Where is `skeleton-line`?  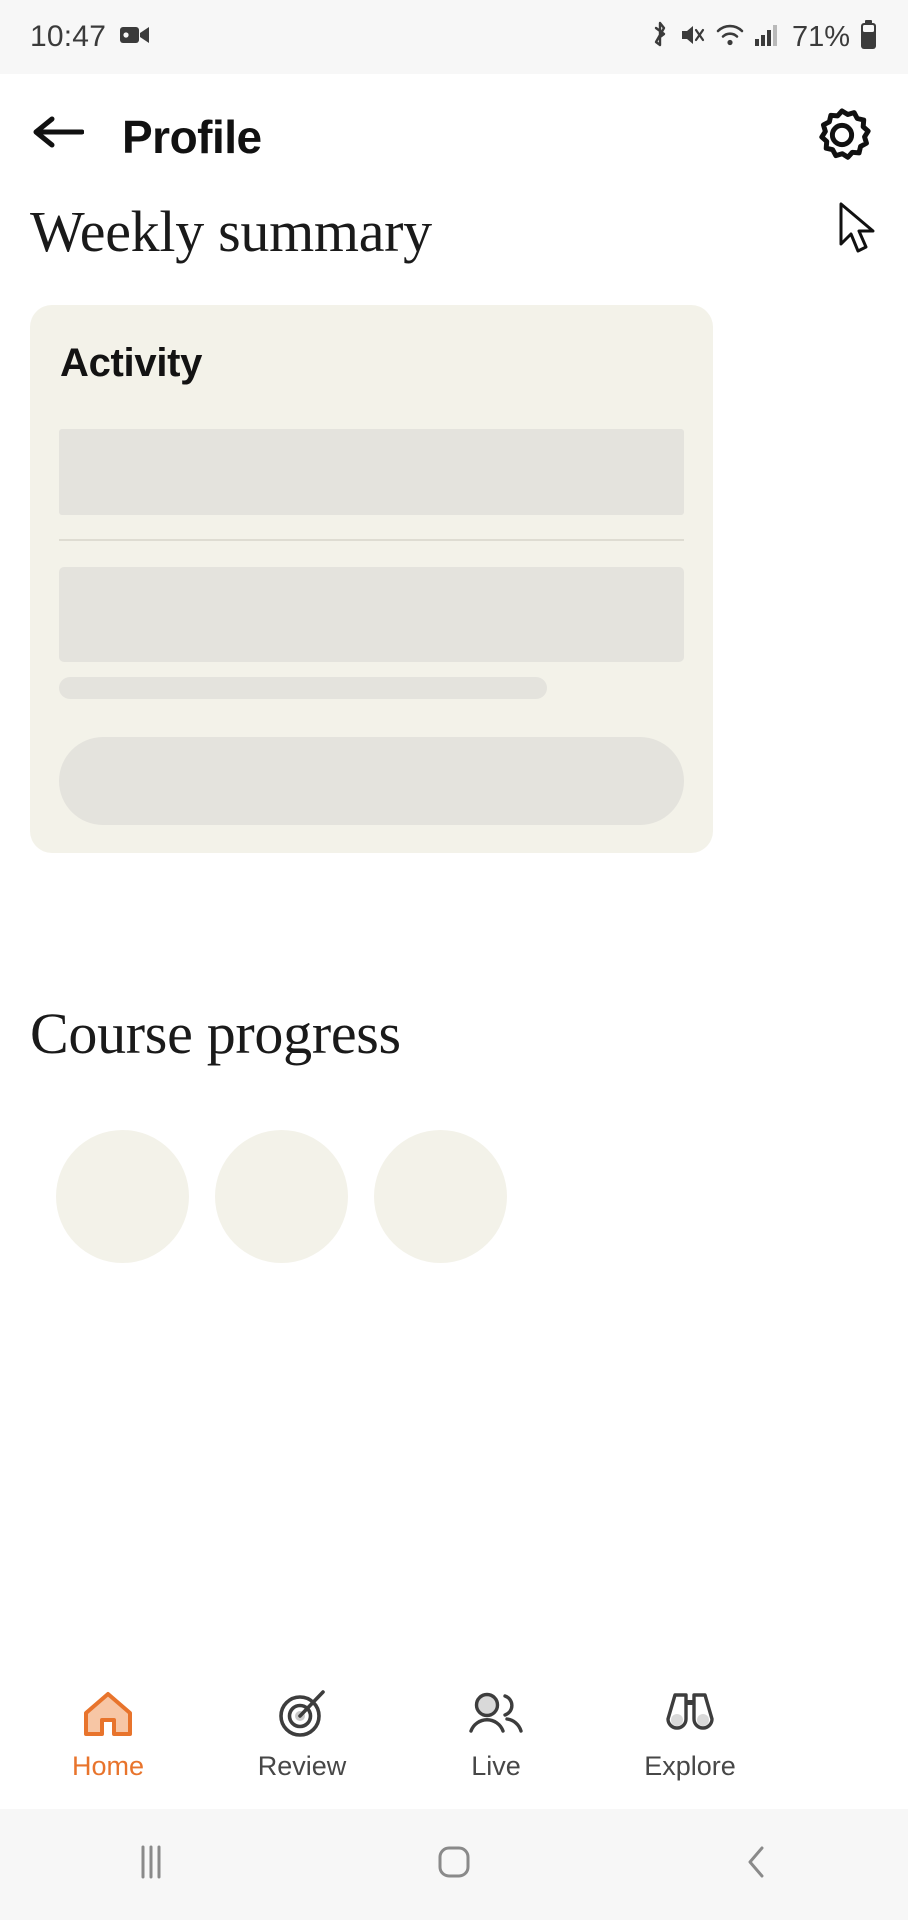 skeleton-line is located at coordinates (303, 688).